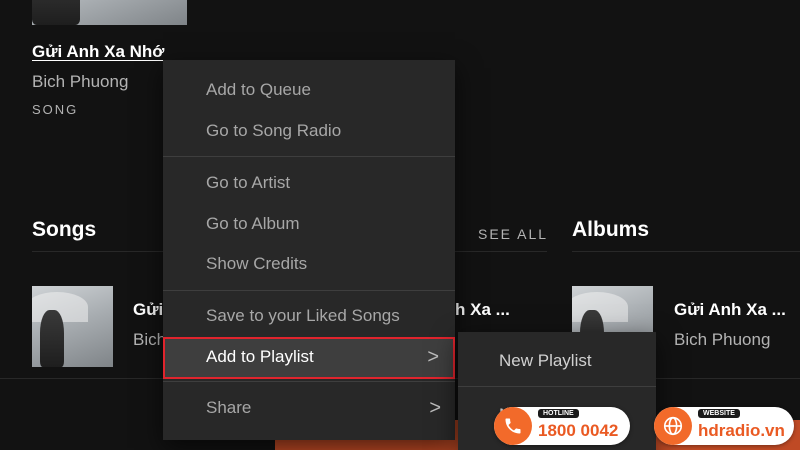  Describe the element at coordinates (557, 361) in the screenshot. I see `submenu-new-playlist: New Playlist` at that location.